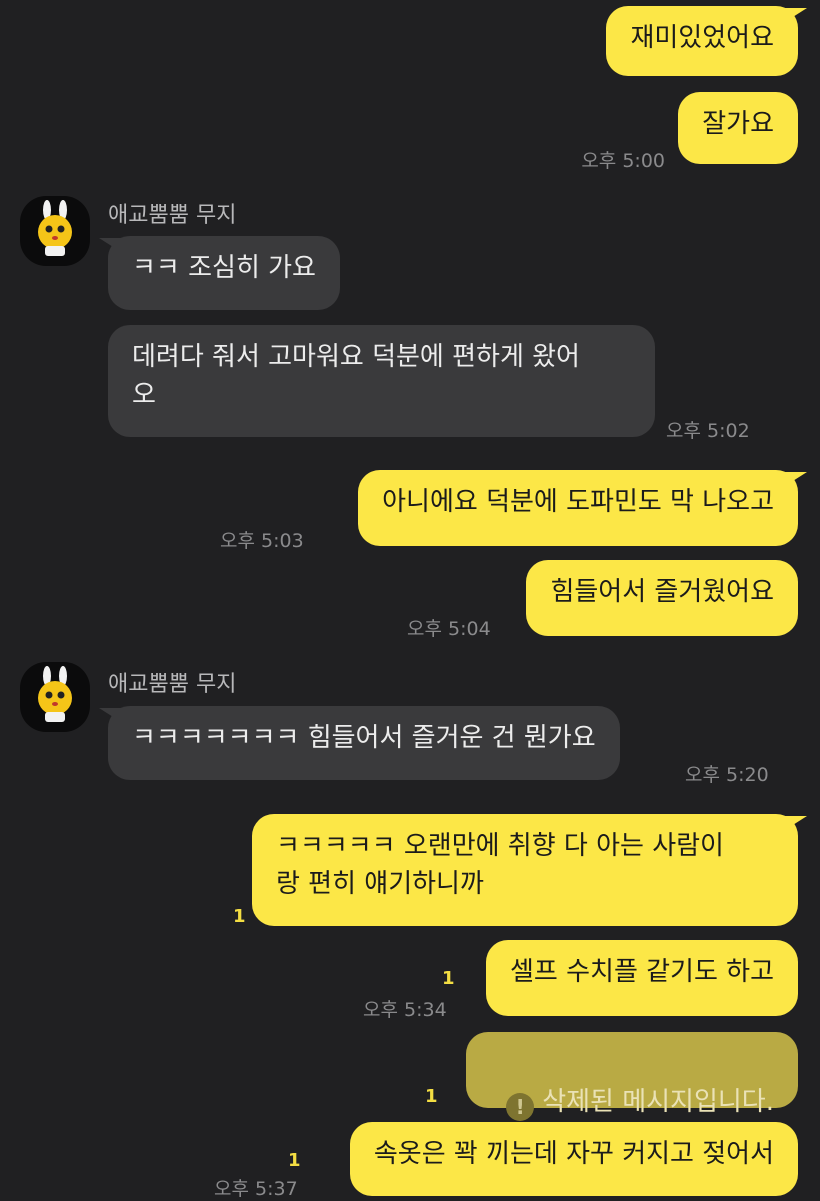 The height and width of the screenshot is (1201, 820). What do you see at coordinates (727, 775) in the screenshot?
I see `message-timestamp: 오후 5:20` at bounding box center [727, 775].